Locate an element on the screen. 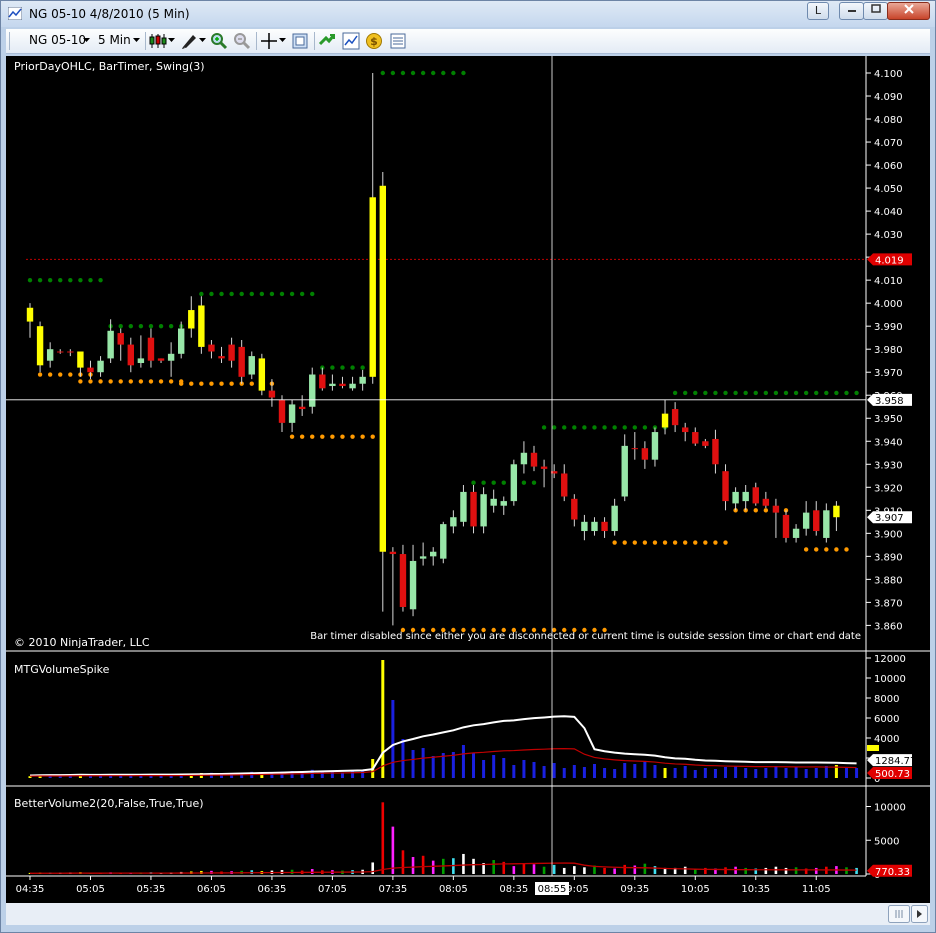 Image resolution: width=936 pixels, height=933 pixels. strategy-icon is located at coordinates (327, 41).